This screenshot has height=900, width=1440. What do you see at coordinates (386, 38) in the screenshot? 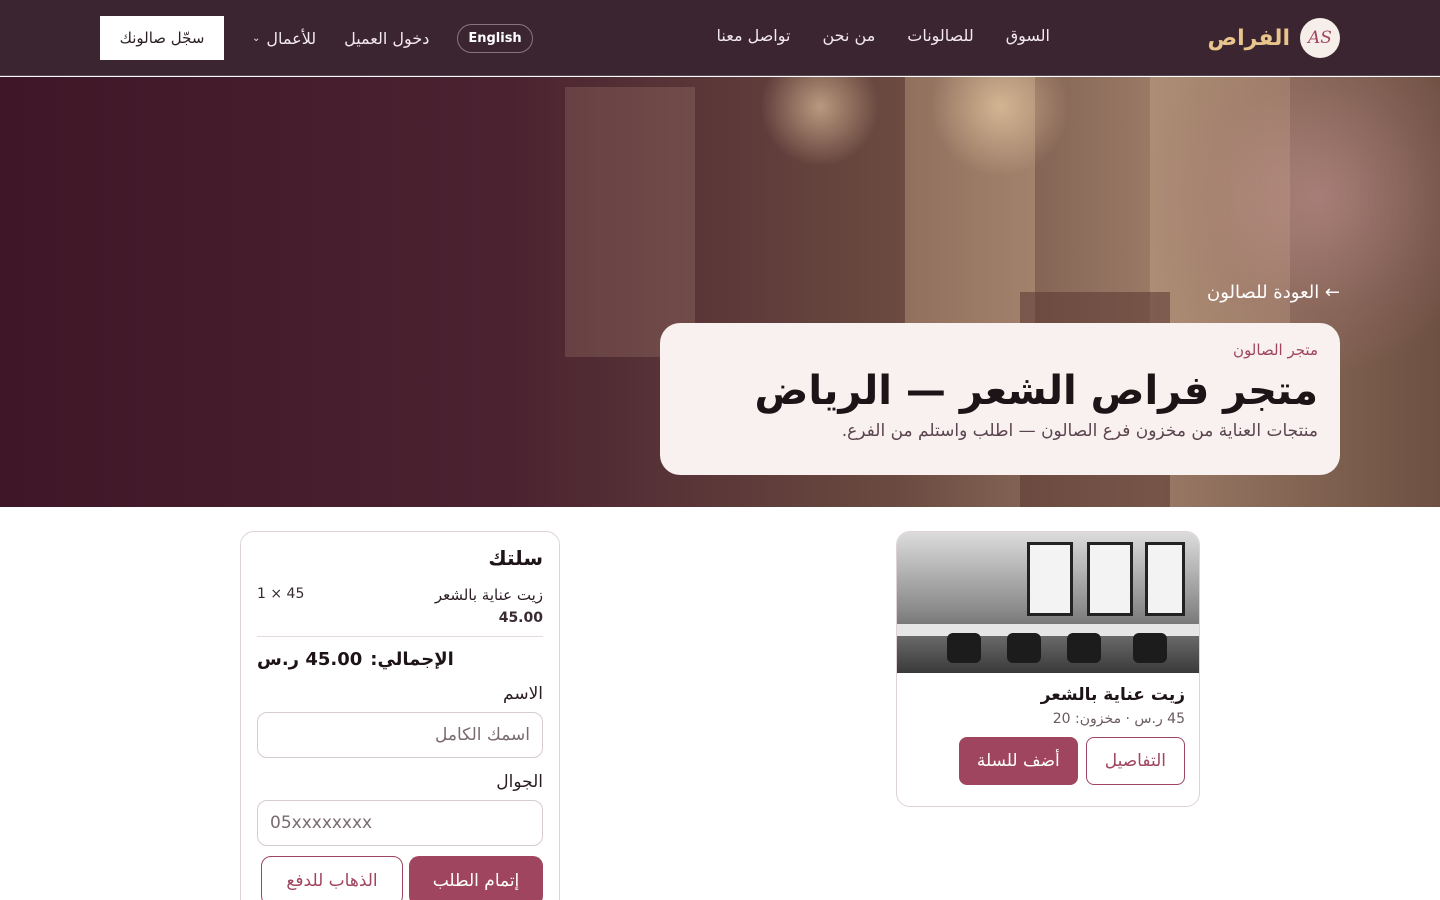
I see `client-login-link: دخول العميل` at bounding box center [386, 38].